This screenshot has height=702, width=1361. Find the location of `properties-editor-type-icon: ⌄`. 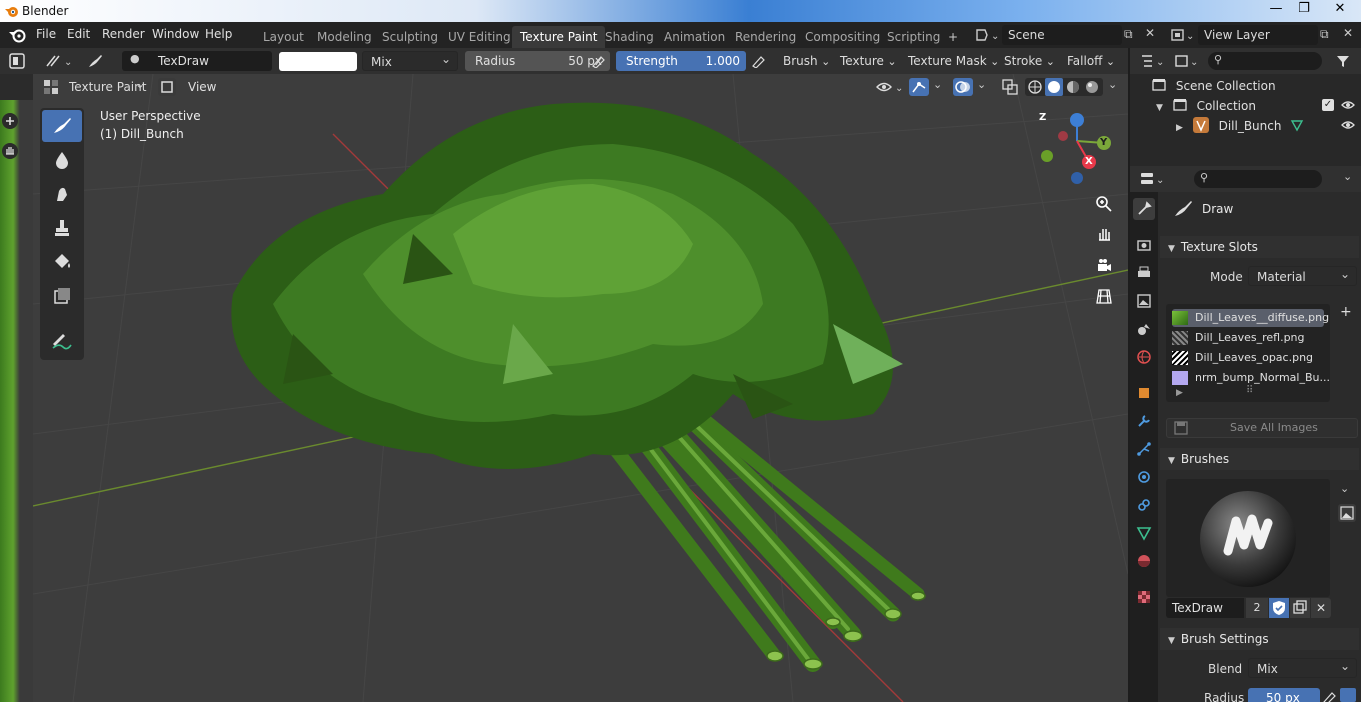

properties-editor-type-icon: ⌄ is located at coordinates (1153, 180).